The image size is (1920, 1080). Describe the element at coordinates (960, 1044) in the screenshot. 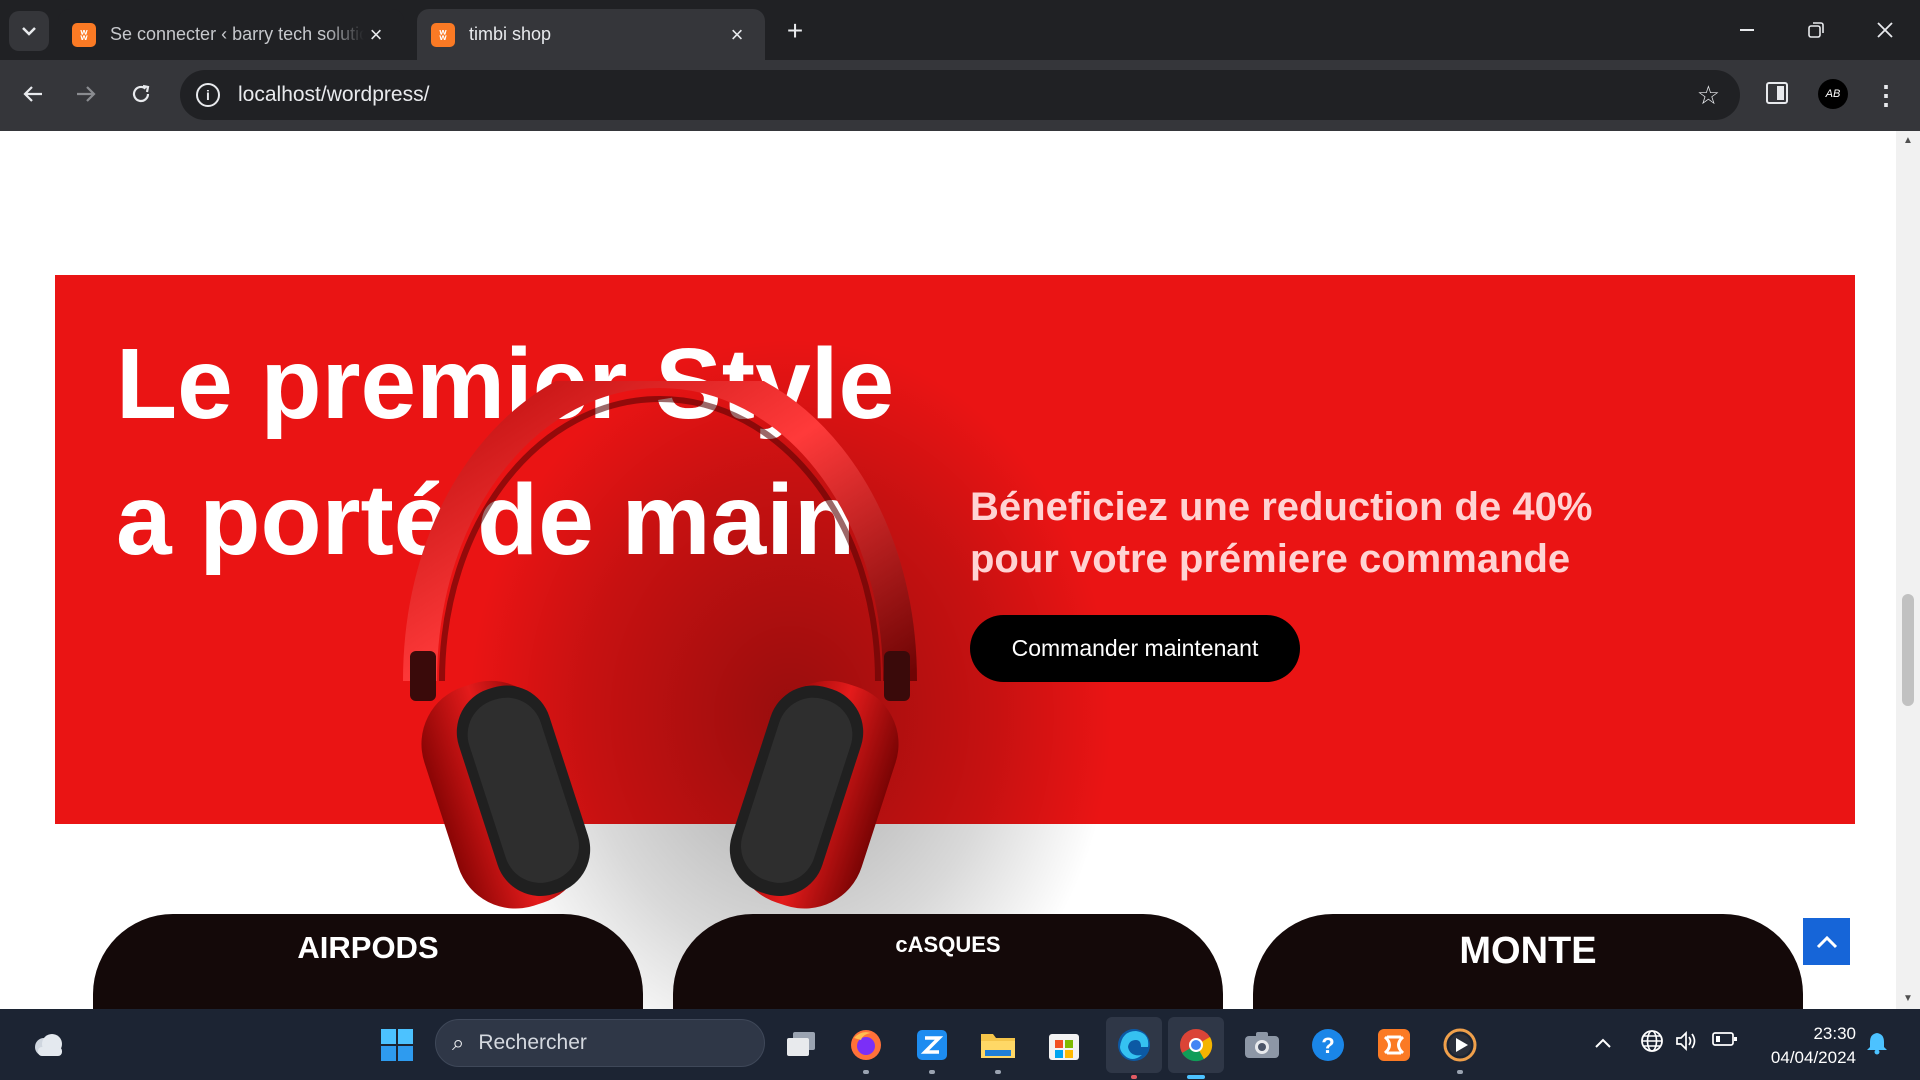

I see `windows-taskbar: ⌕ Rechercher ? 23:30 04/04/2024` at that location.